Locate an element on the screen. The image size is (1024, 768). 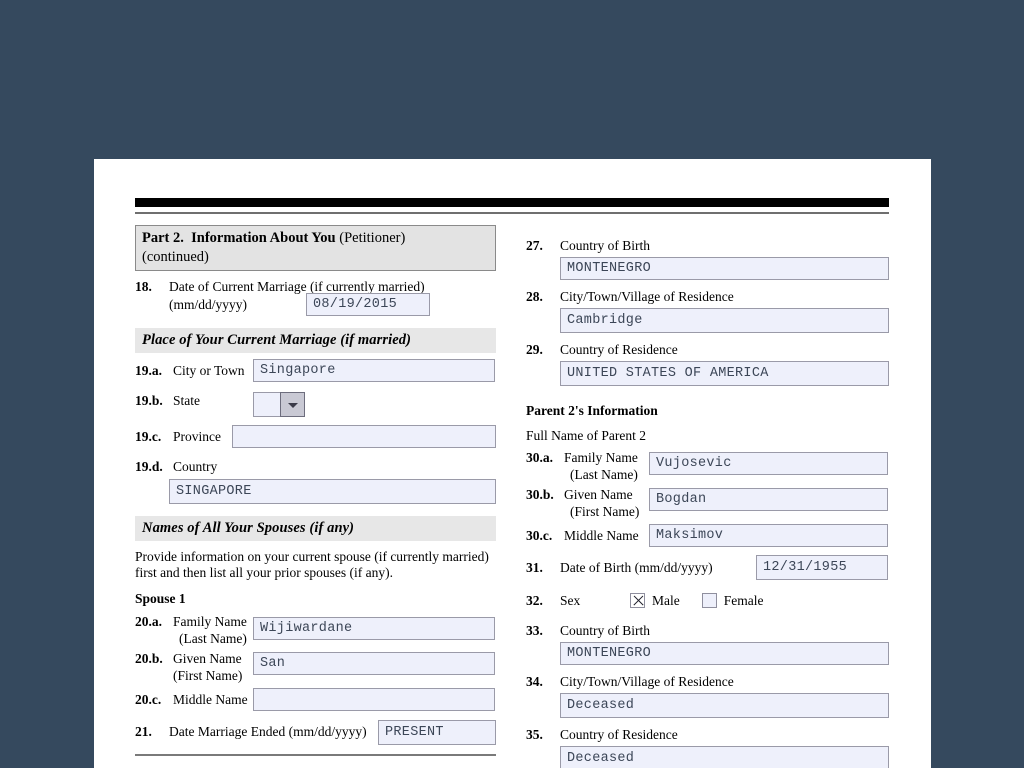
item-32-label: Sex is located at coordinates (570, 600).